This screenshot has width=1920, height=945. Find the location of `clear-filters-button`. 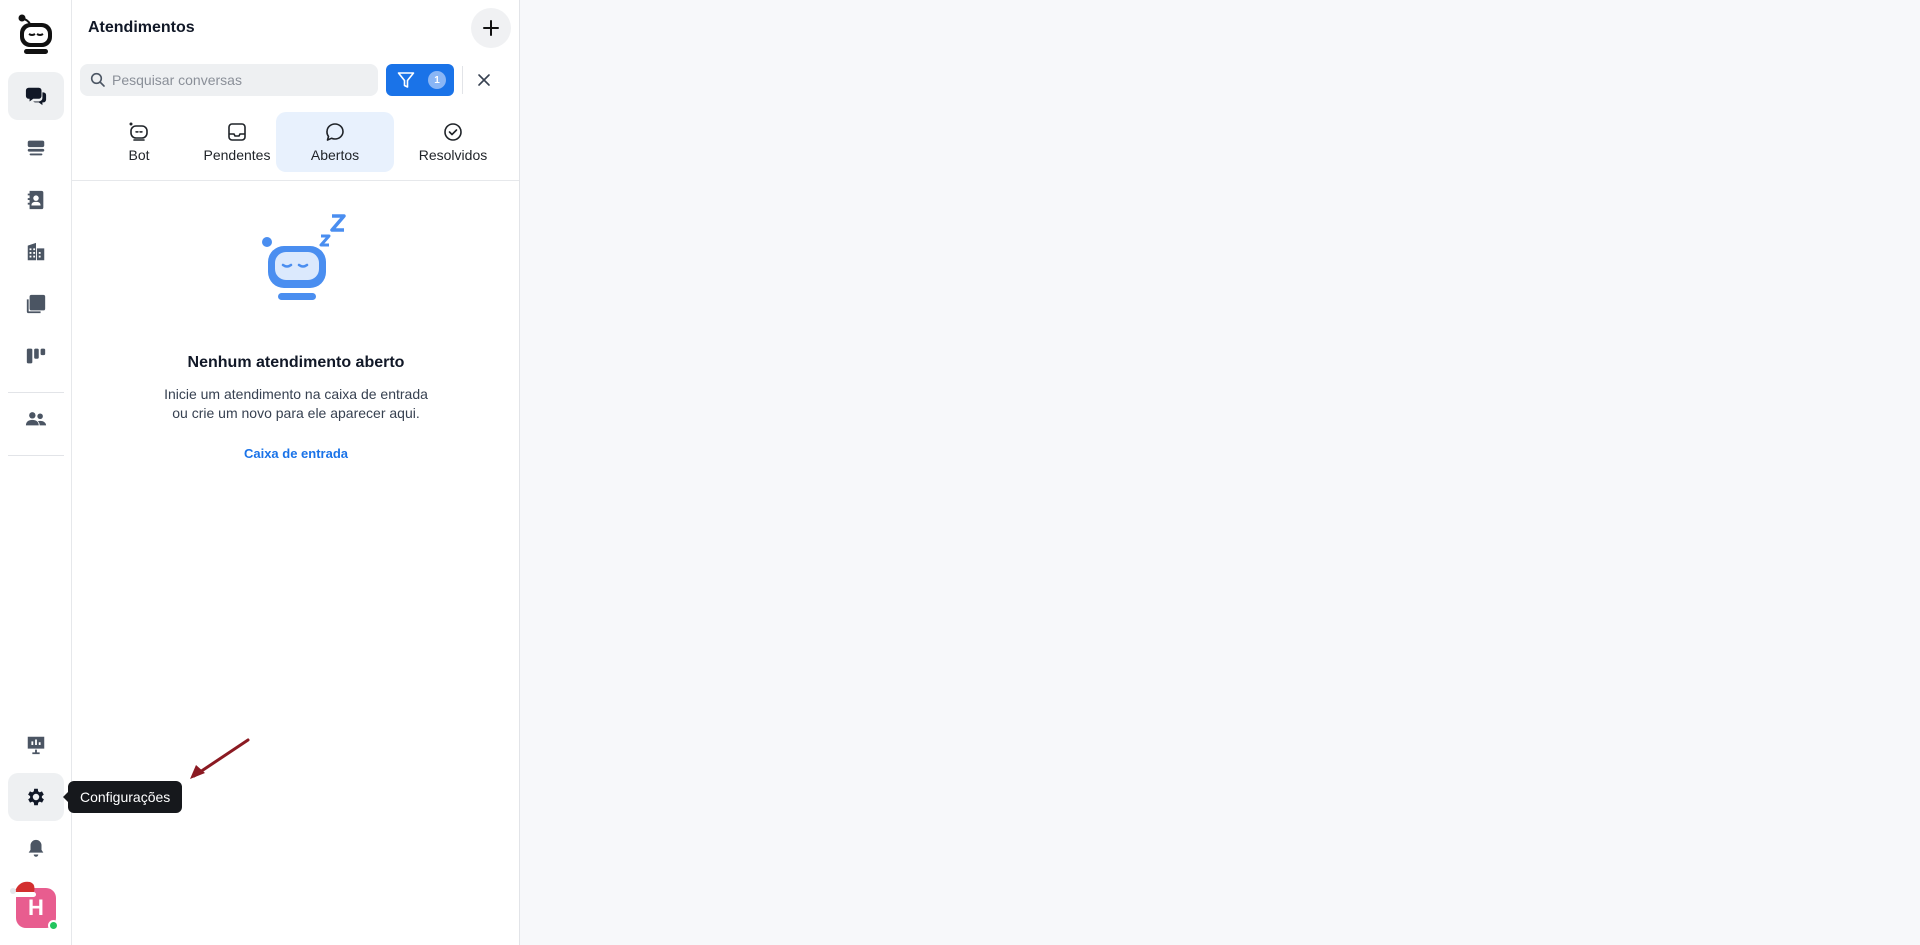

clear-filters-button is located at coordinates (484, 80).